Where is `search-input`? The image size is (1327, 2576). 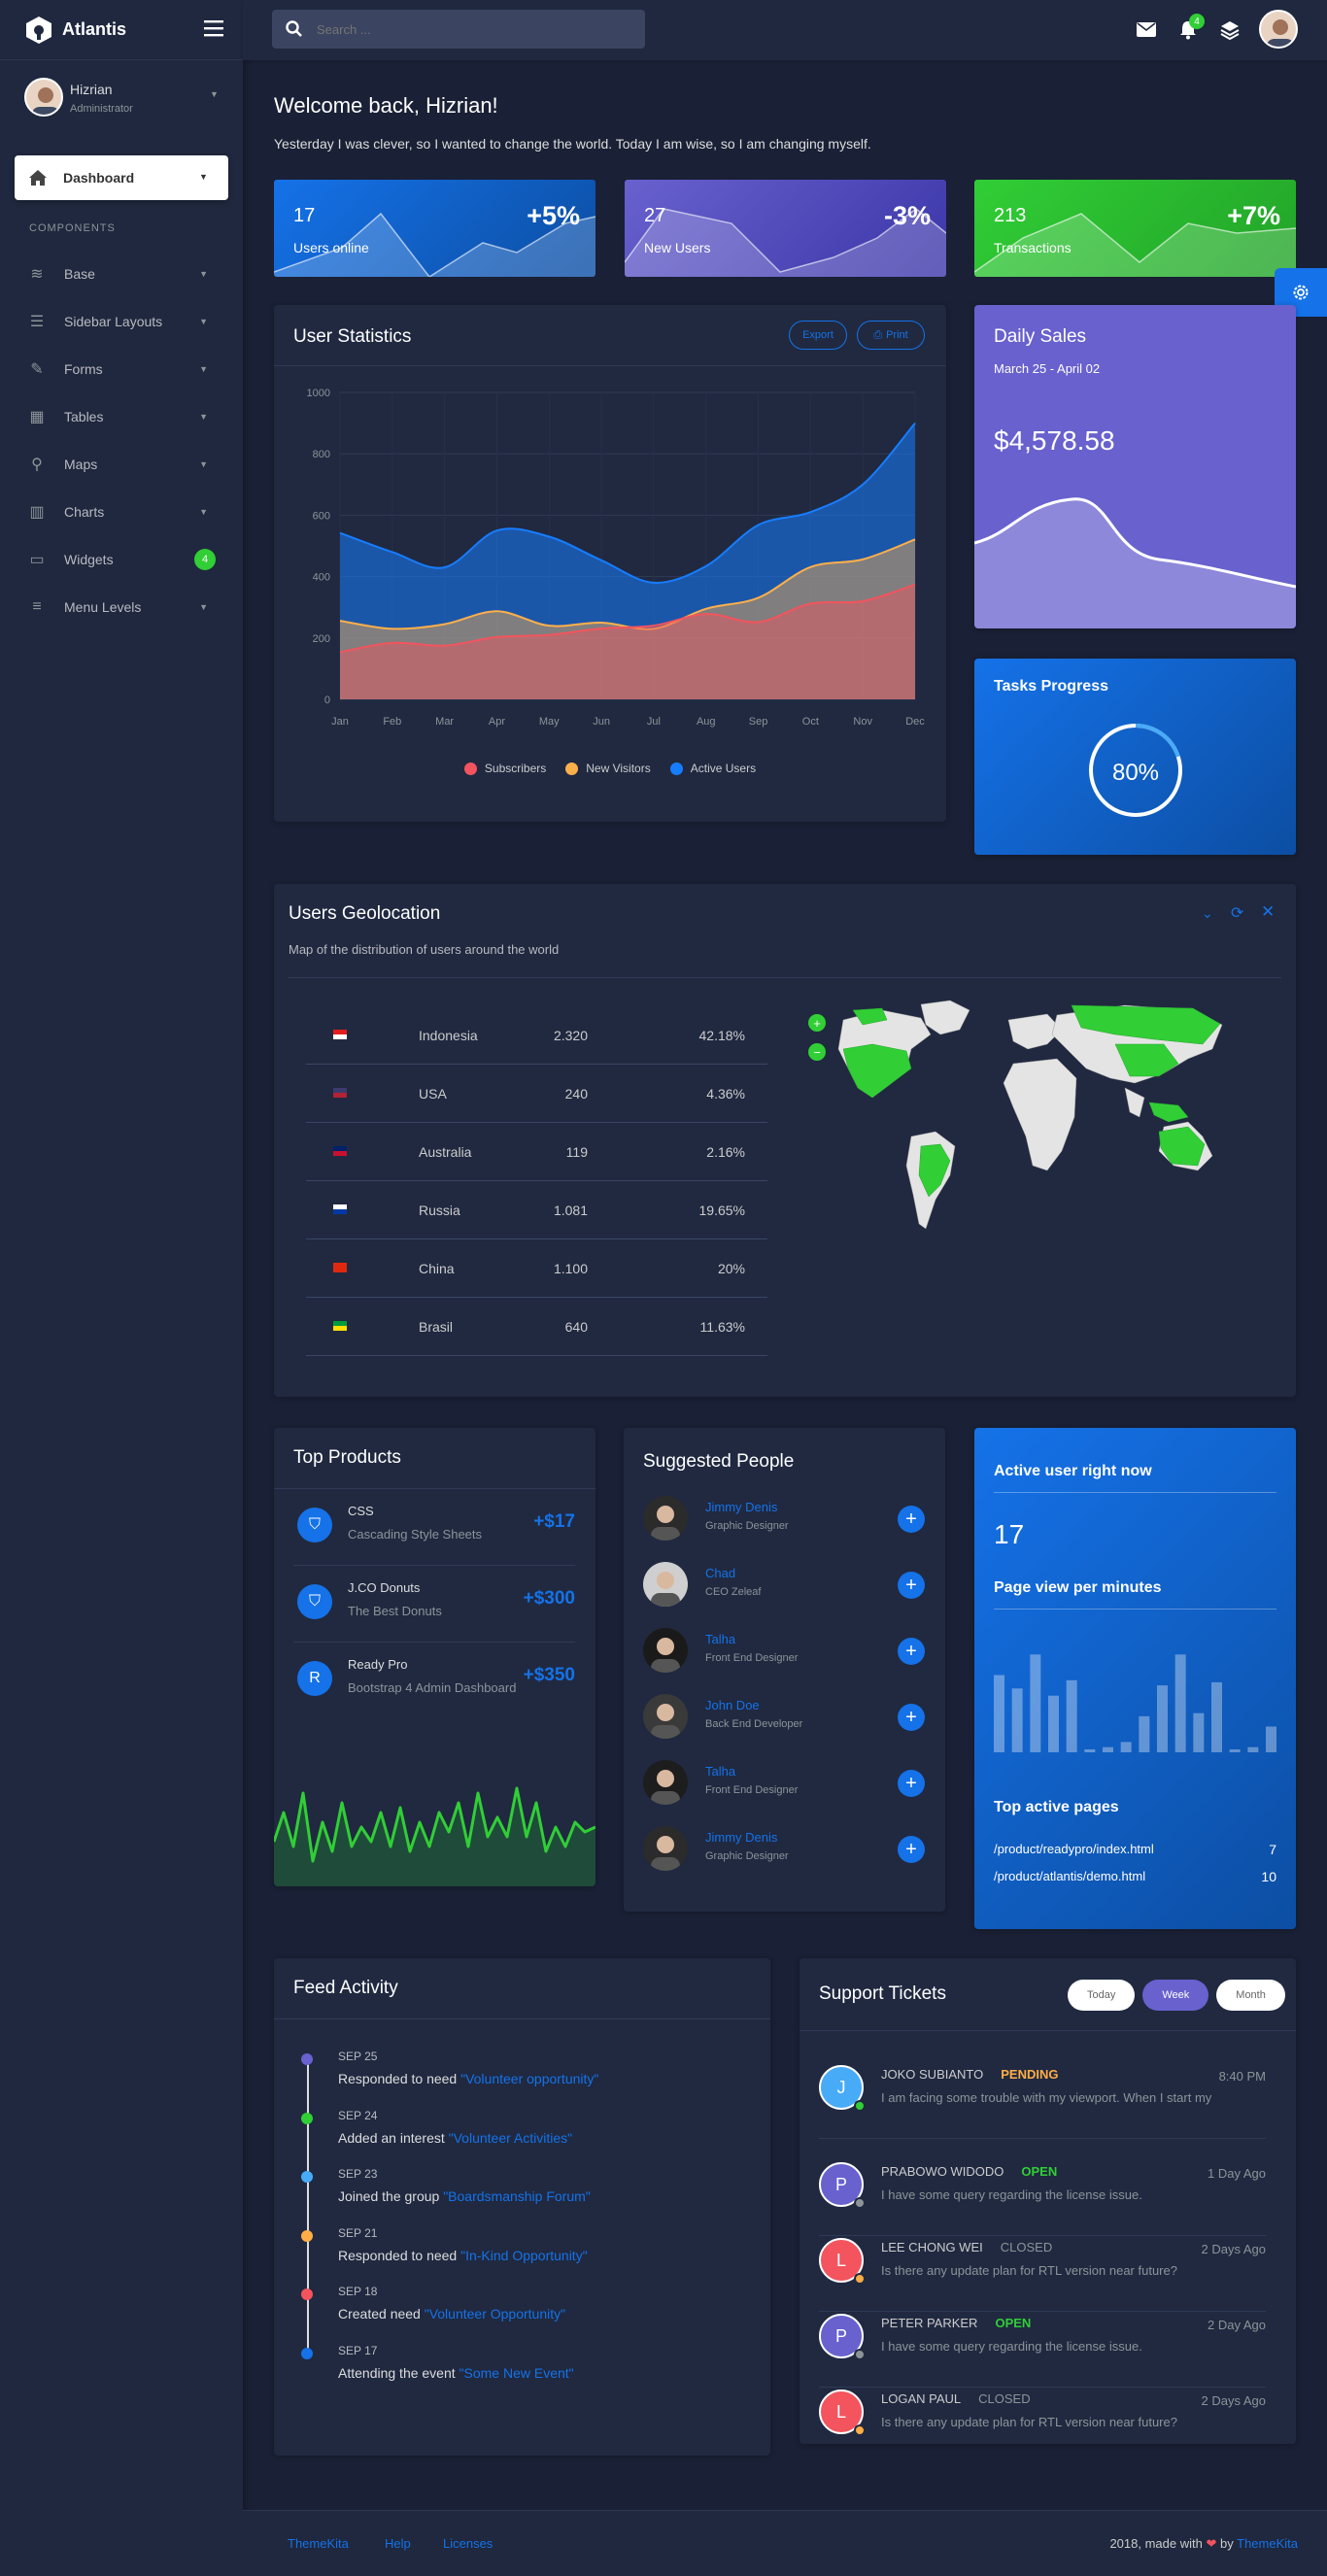 search-input is located at coordinates (472, 29).